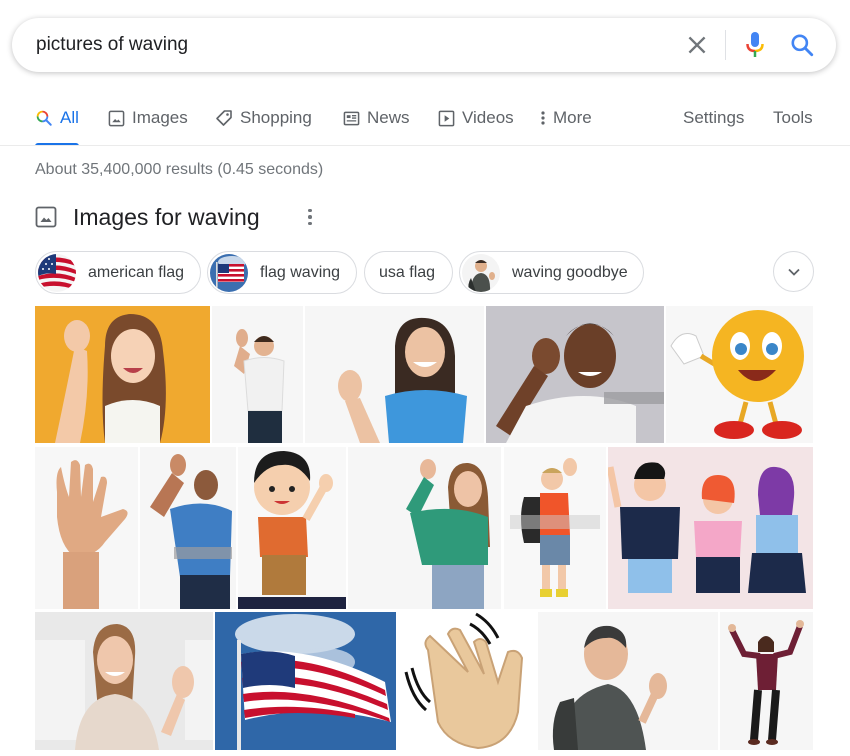 The height and width of the screenshot is (756, 850). What do you see at coordinates (300, 272) in the screenshot?
I see `chip-label: flag waving` at bounding box center [300, 272].